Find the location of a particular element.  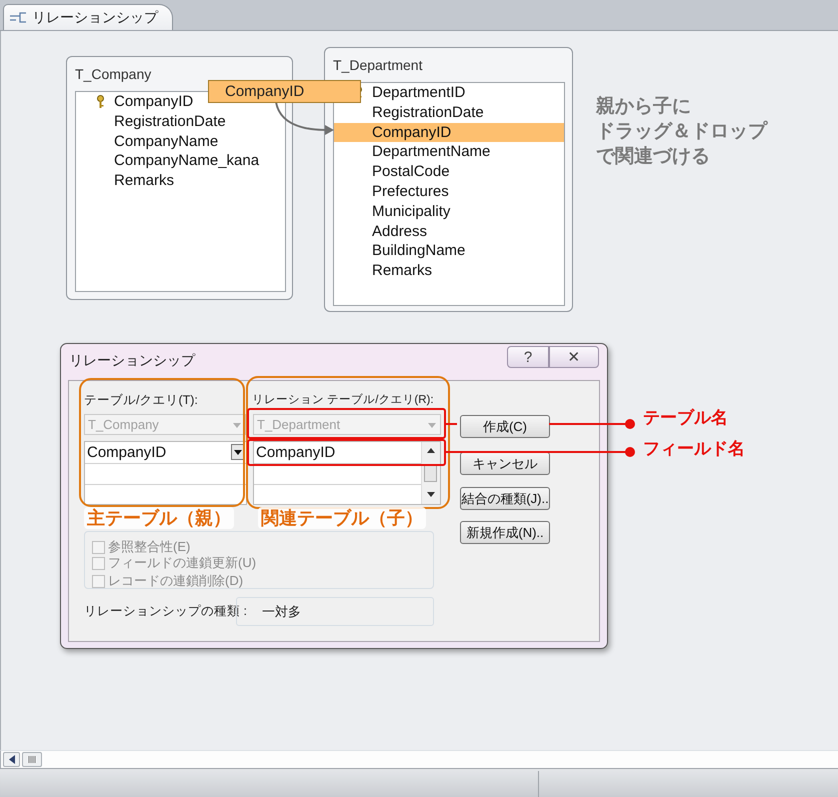

help-button: ? is located at coordinates (528, 357).